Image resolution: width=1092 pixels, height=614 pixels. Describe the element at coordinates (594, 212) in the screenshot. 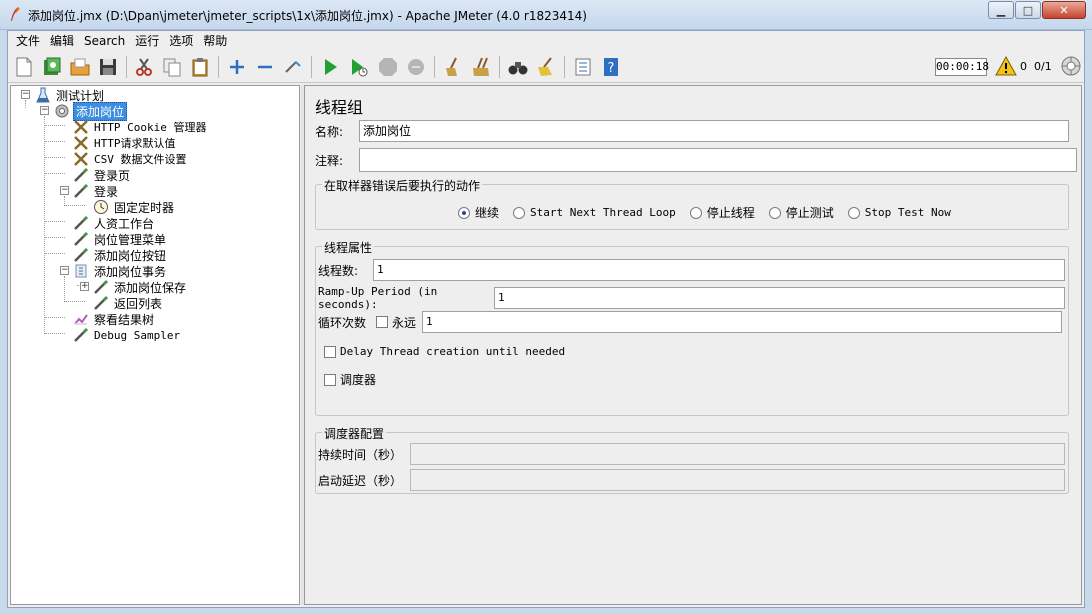

I see `radio-start-next-loop: Start Next Thread Loop` at that location.